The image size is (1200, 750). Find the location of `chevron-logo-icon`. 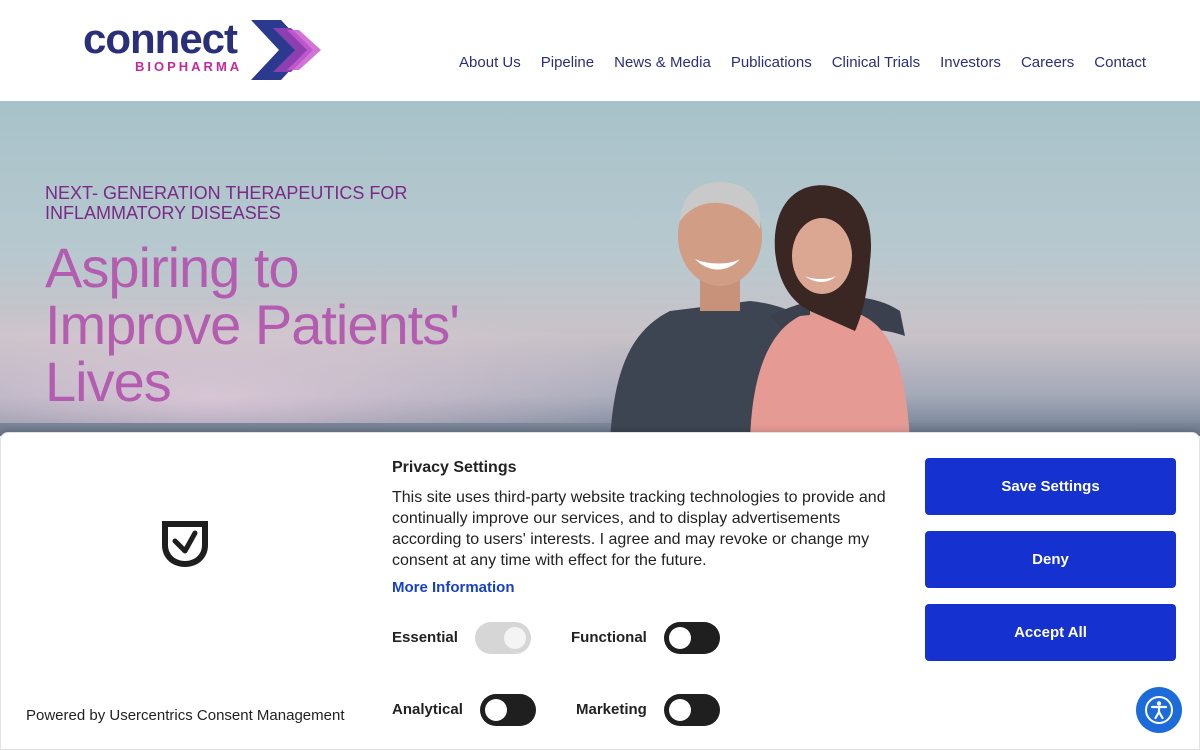

chevron-logo-icon is located at coordinates (286, 50).